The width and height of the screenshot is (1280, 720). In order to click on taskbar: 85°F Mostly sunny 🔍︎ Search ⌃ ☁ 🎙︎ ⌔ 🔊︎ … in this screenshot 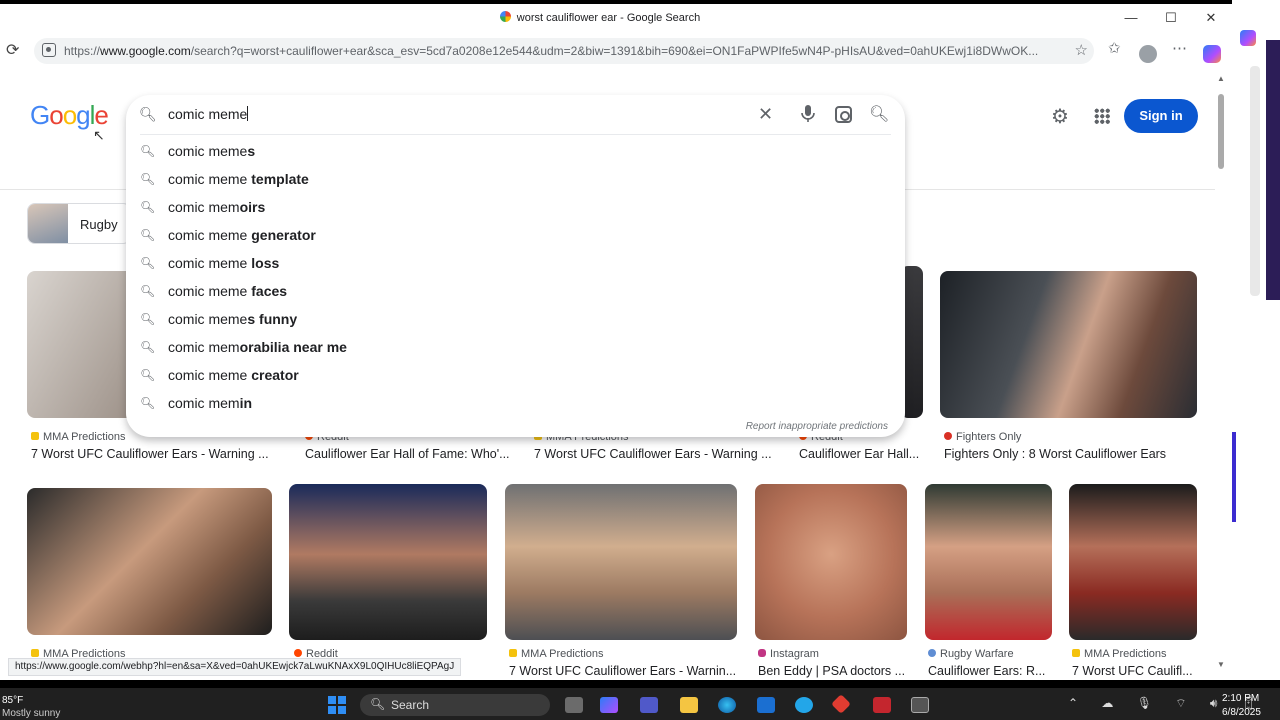, I will do `click(640, 704)`.